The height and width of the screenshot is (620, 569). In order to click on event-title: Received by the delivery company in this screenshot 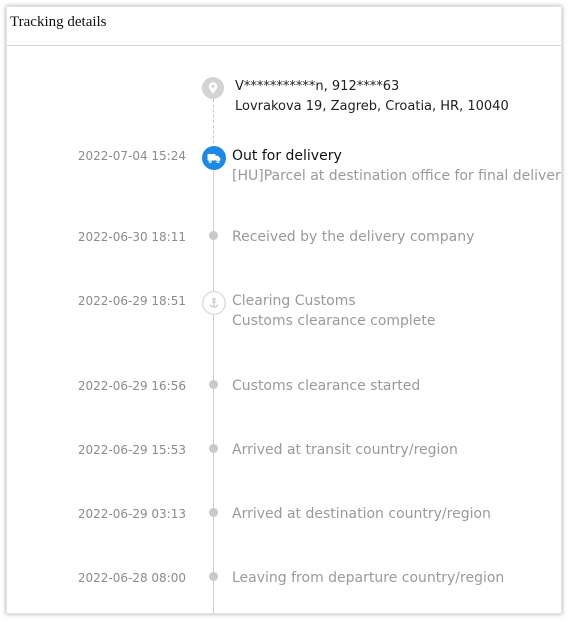, I will do `click(353, 237)`.